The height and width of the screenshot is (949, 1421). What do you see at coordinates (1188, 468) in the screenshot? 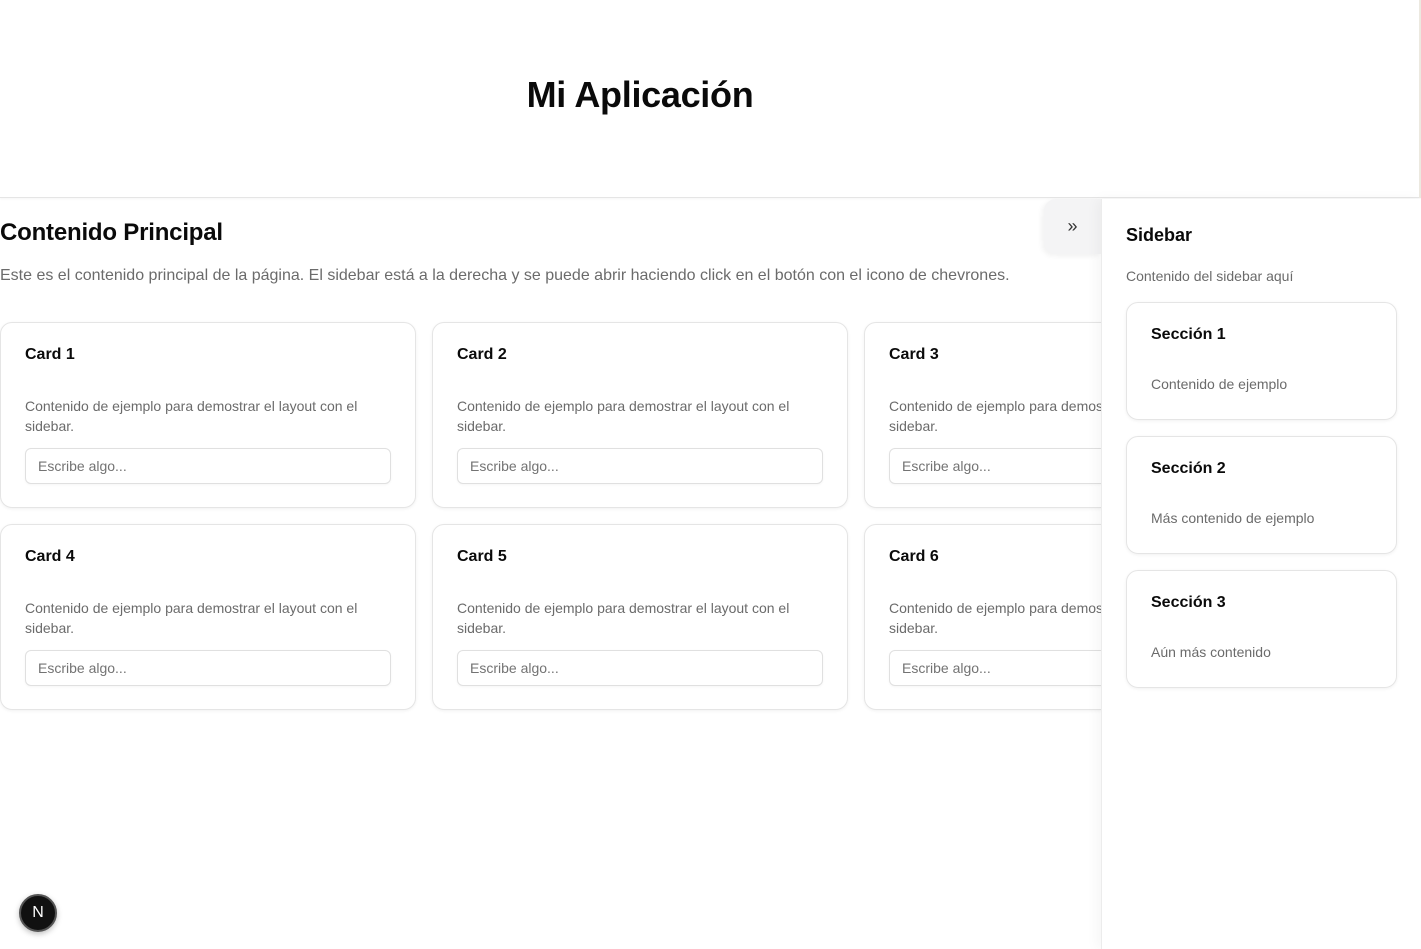
I see `section-title: Sección 2` at bounding box center [1188, 468].